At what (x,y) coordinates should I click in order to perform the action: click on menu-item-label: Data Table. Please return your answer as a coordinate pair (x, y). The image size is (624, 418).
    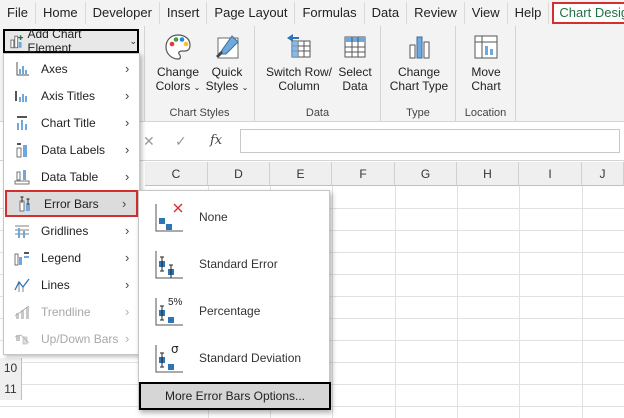
    Looking at the image, I should click on (70, 176).